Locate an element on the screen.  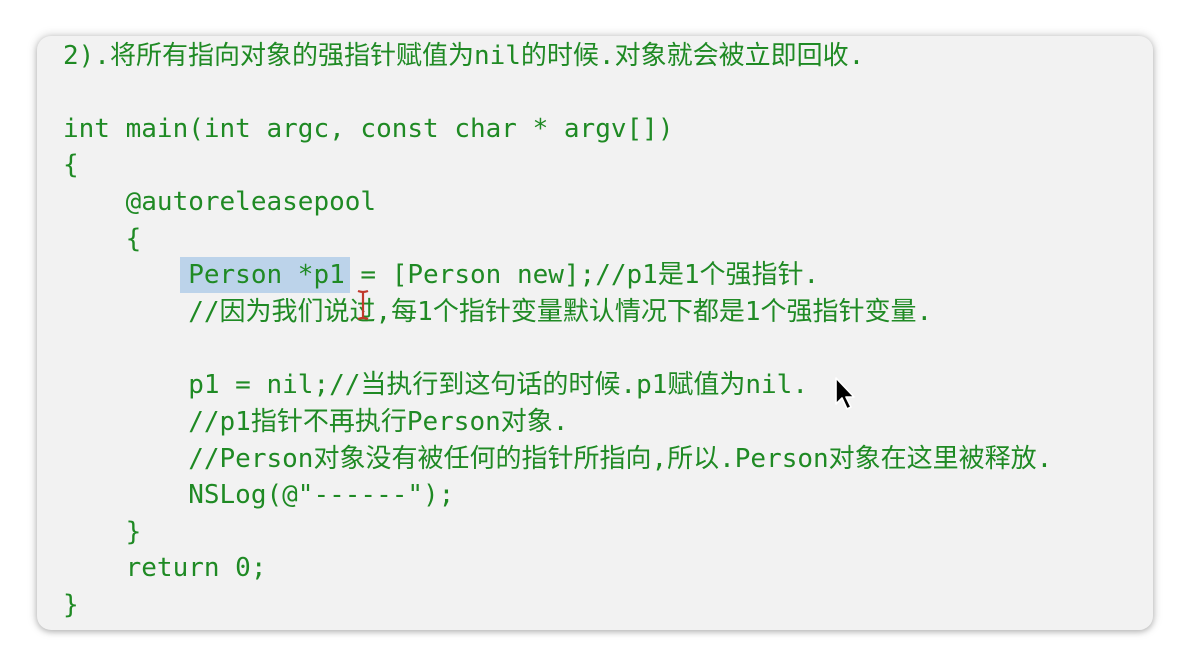
code-line-10: p1 = nil;//当执行到这句话的时候.p1赋值为nil. is located at coordinates (435, 385).